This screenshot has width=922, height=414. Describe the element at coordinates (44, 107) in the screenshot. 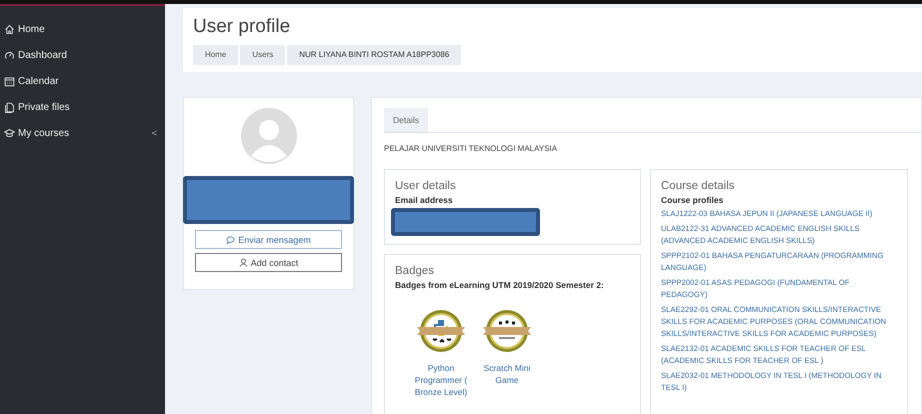

I see `sidebar-label: Private files` at that location.